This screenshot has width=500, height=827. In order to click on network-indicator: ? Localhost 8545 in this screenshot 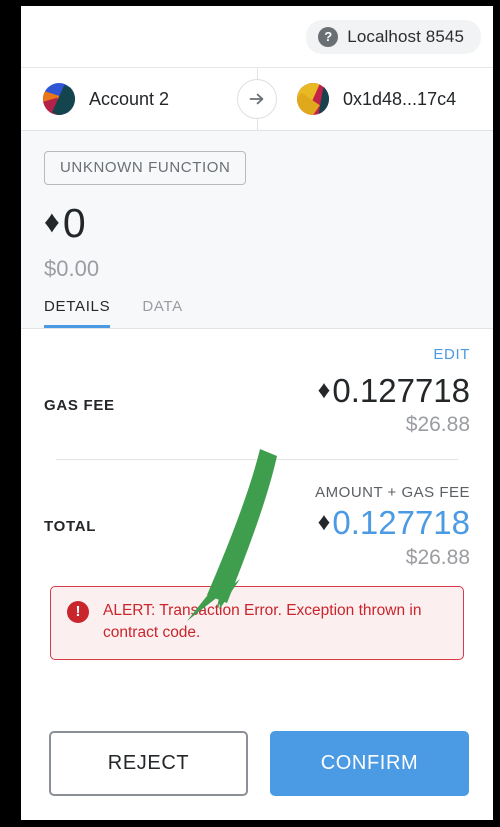, I will do `click(393, 36)`.